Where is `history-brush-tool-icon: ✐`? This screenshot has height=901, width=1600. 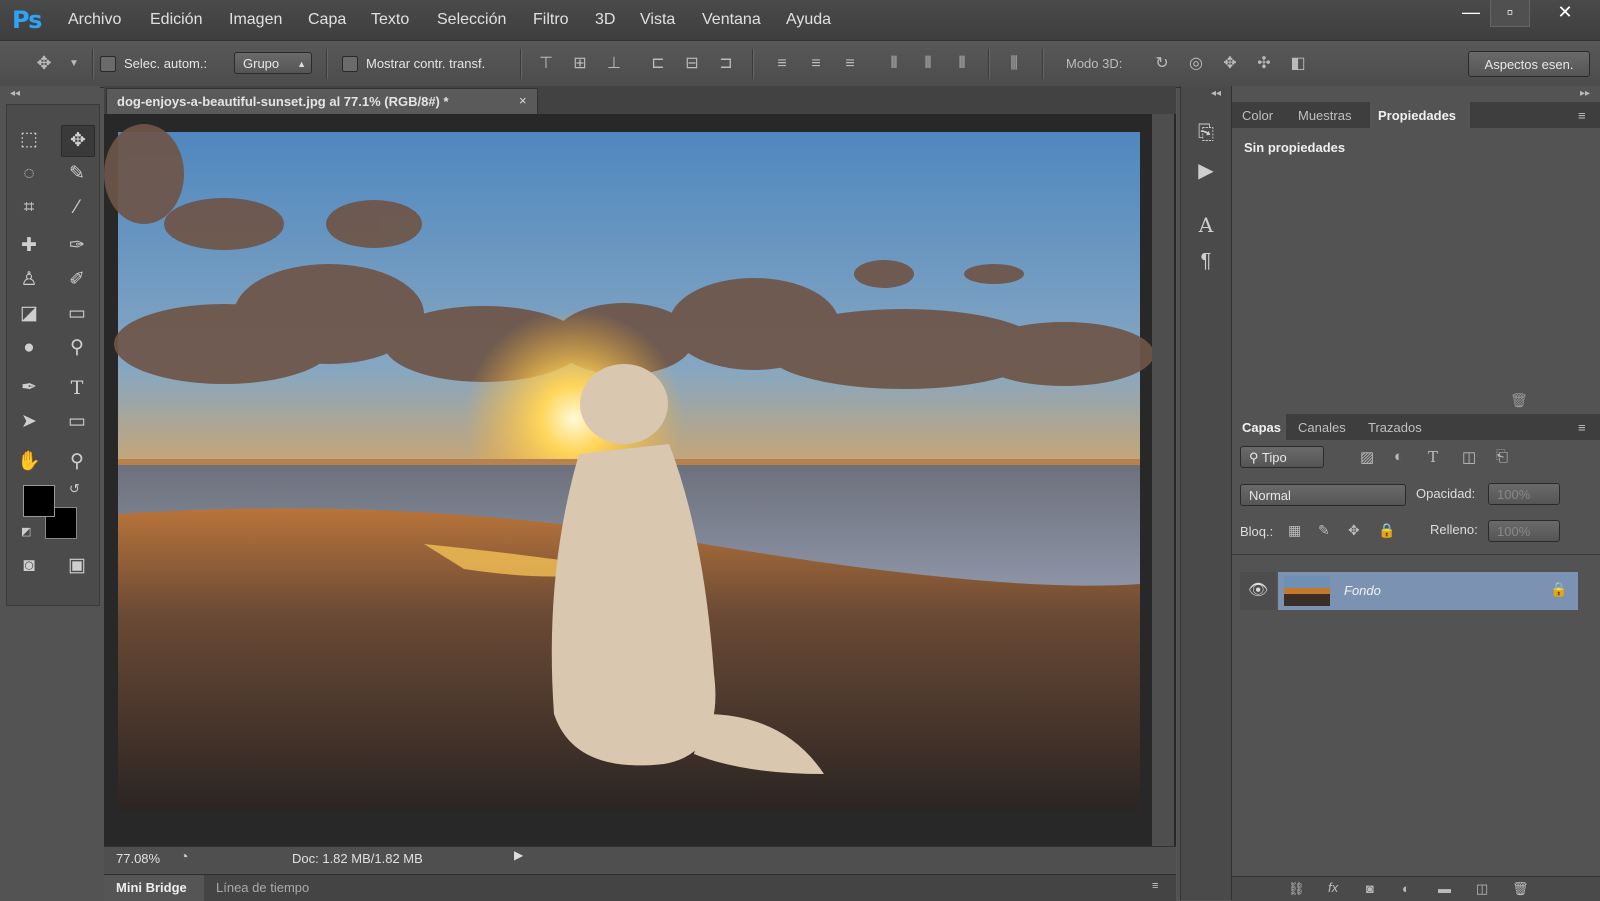
history-brush-tool-icon: ✐ is located at coordinates (77, 280).